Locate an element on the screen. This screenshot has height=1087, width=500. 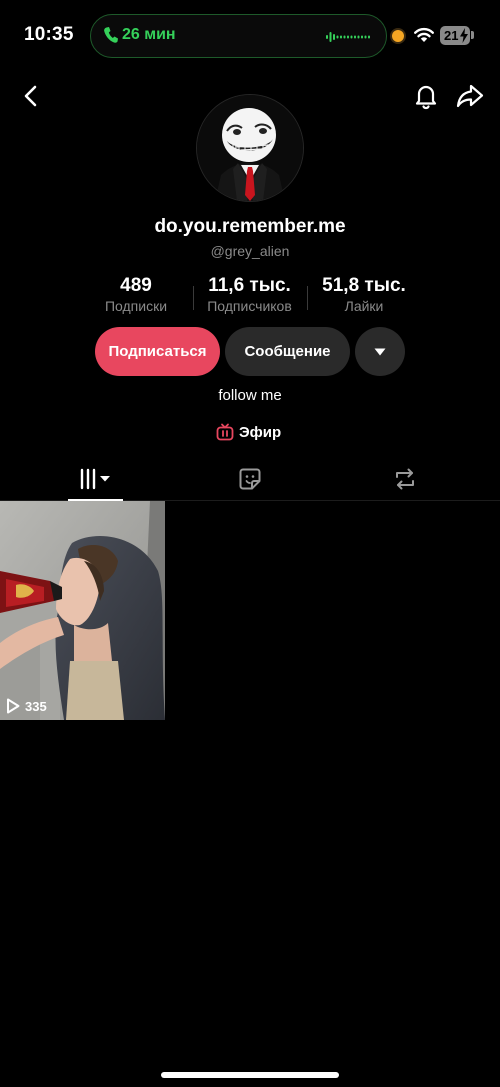
tab-videos is located at coordinates (95, 479).